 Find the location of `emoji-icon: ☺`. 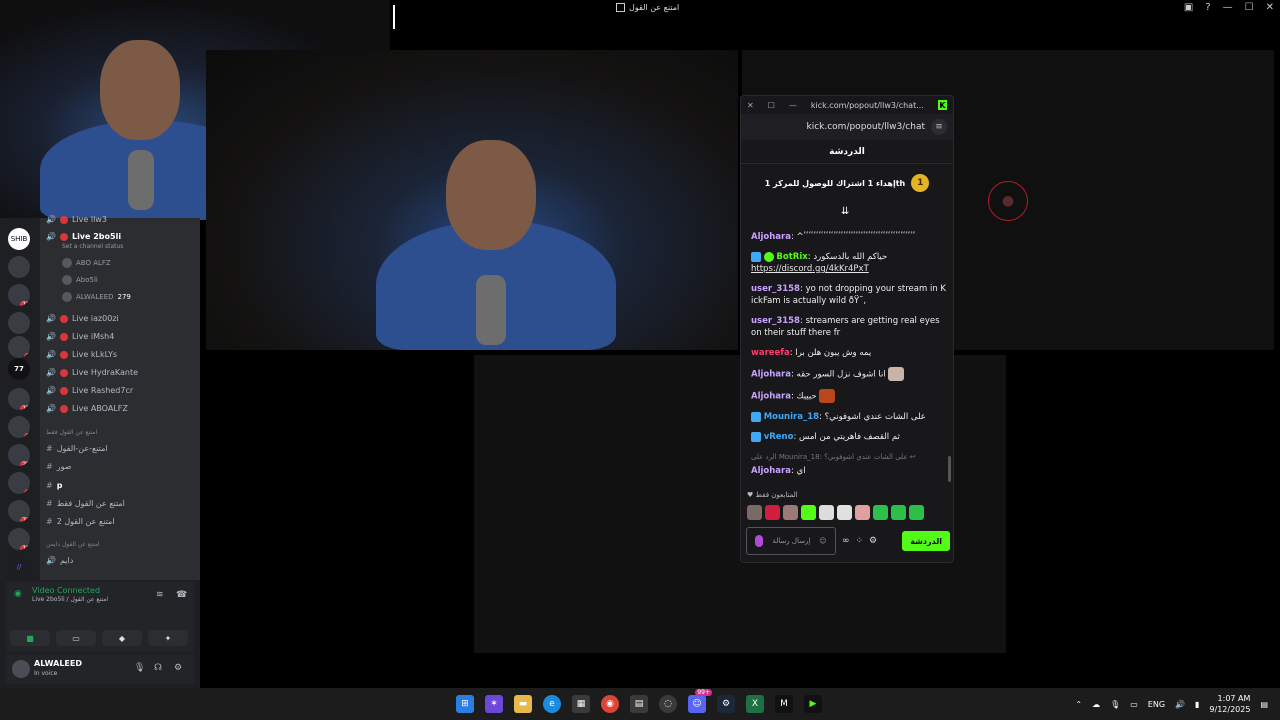

emoji-icon: ☺ is located at coordinates (822, 541).